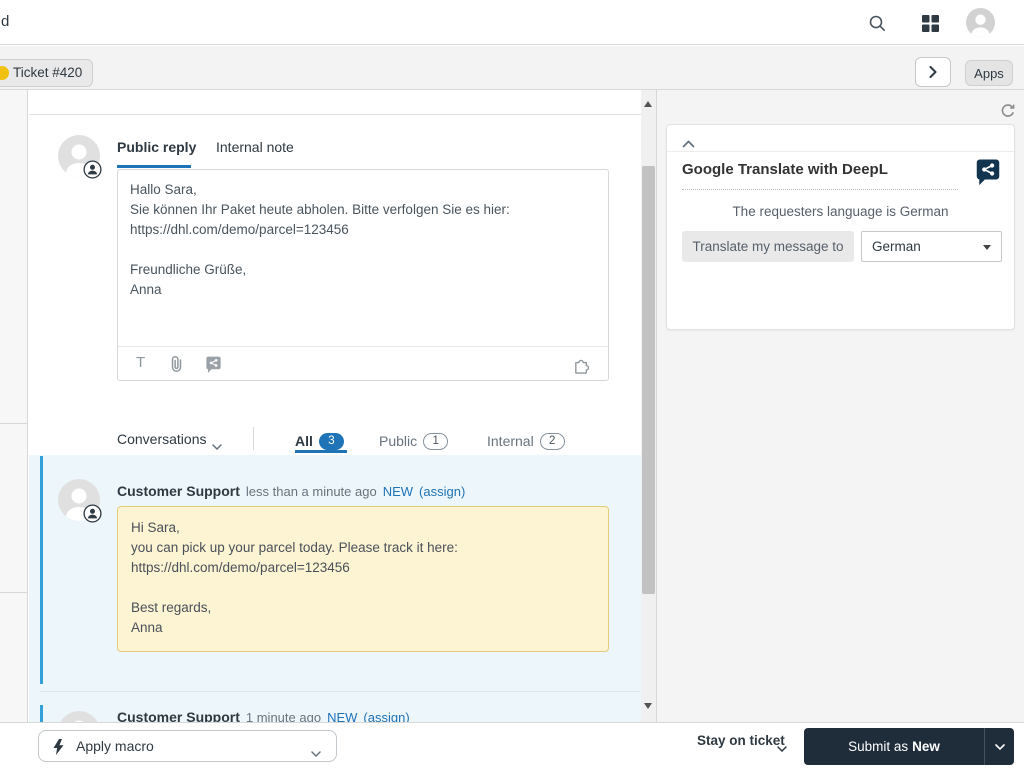 The image size is (1024, 768). I want to click on ticket-tab: Ticket #420, so click(46, 73).